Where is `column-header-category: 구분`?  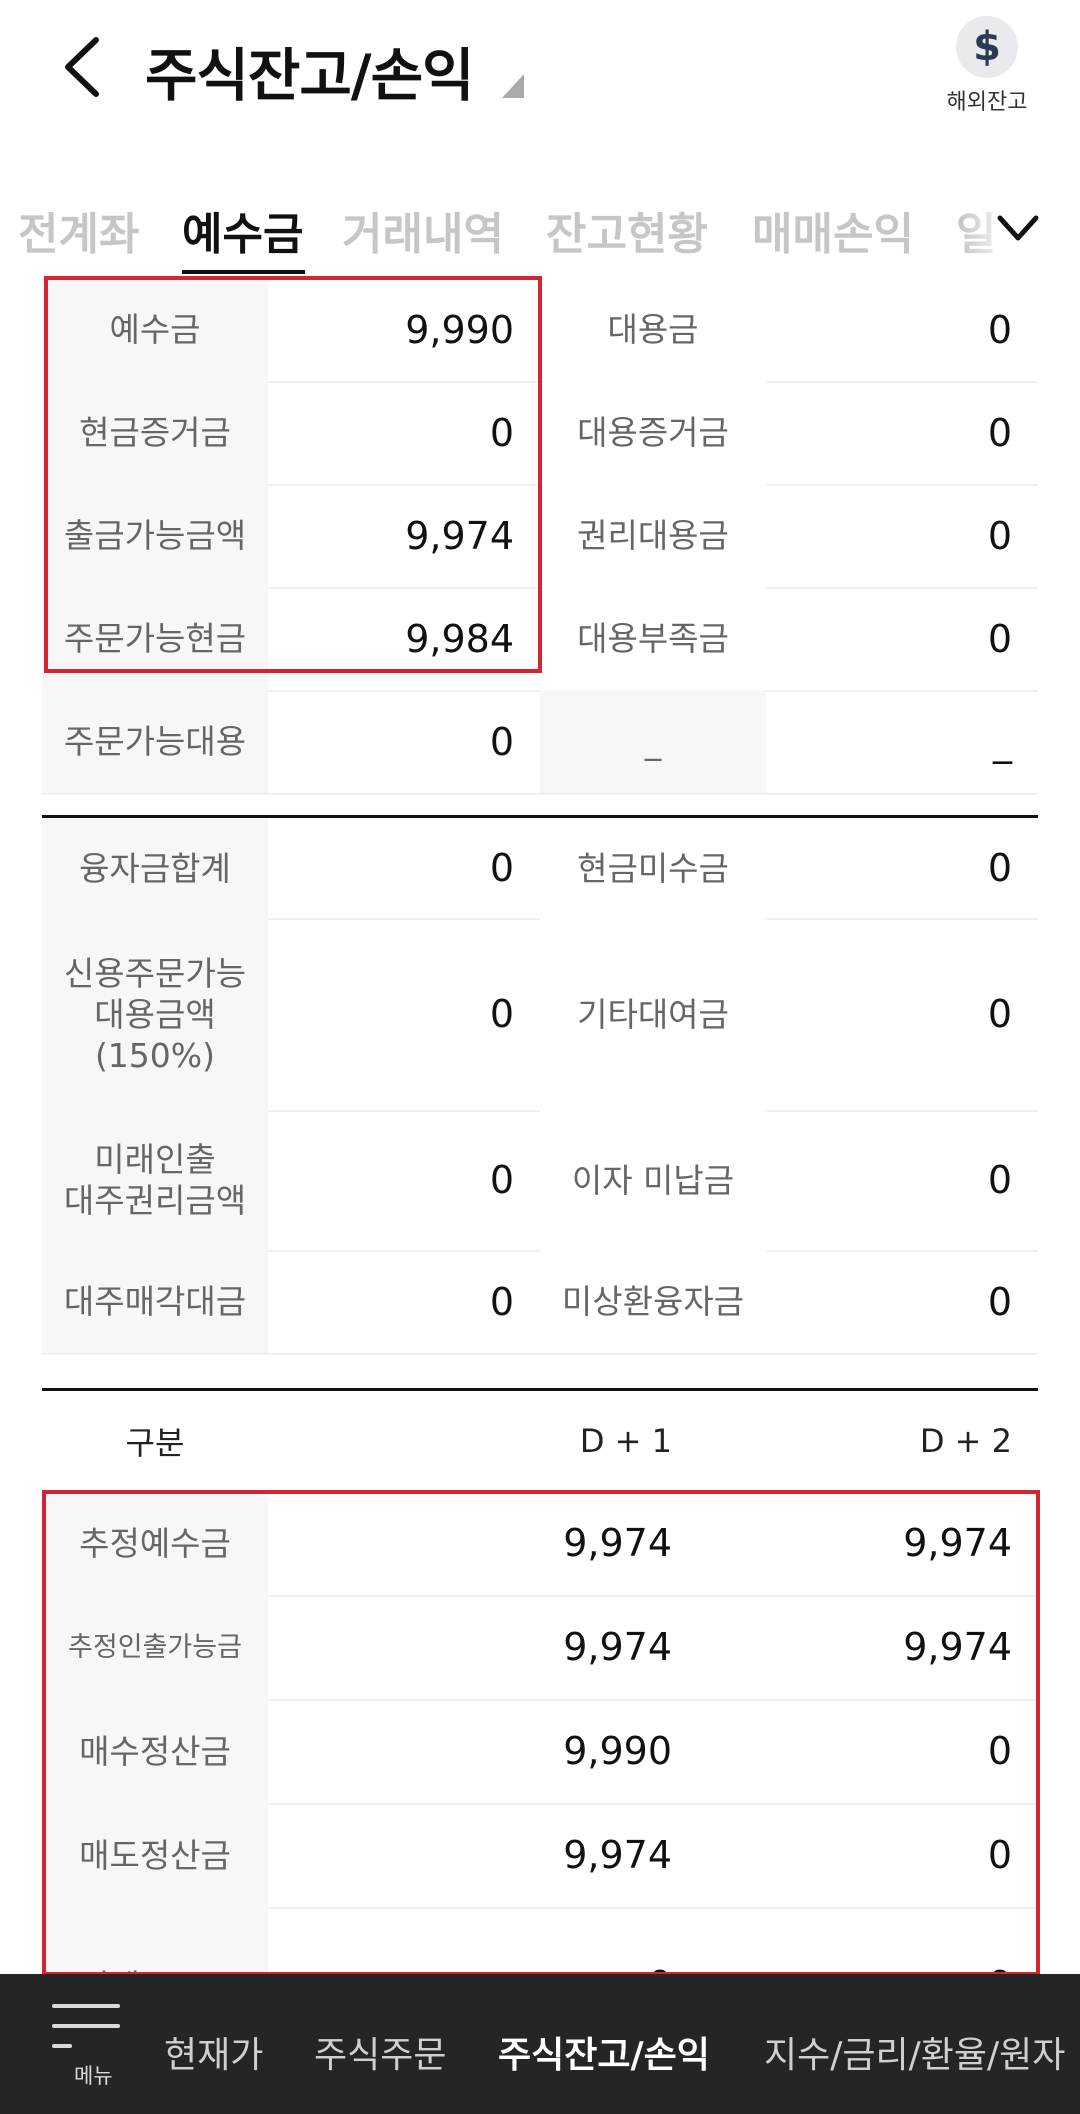 column-header-category: 구분 is located at coordinates (155, 1443).